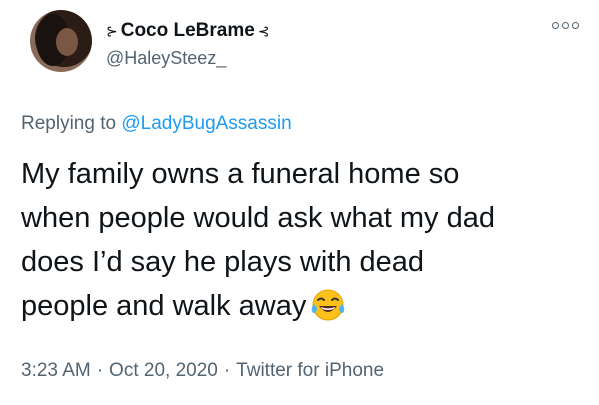 Image resolution: width=599 pixels, height=405 pixels. I want to click on tweet-line-text: people and walk away, so click(164, 306).